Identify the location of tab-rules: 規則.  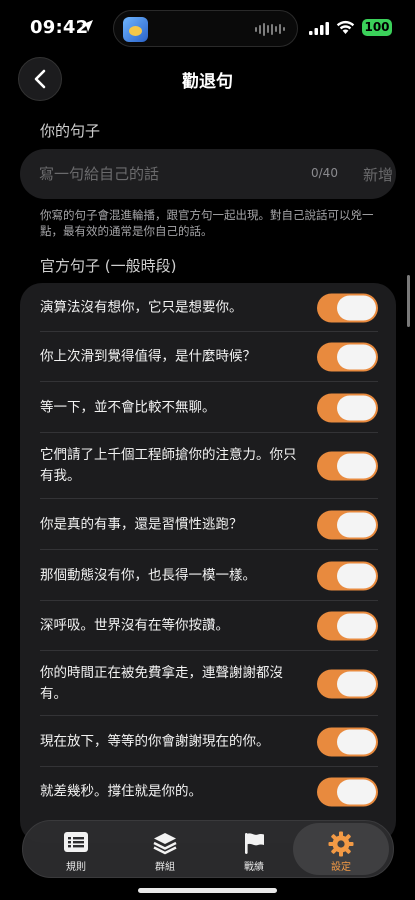
(76, 850).